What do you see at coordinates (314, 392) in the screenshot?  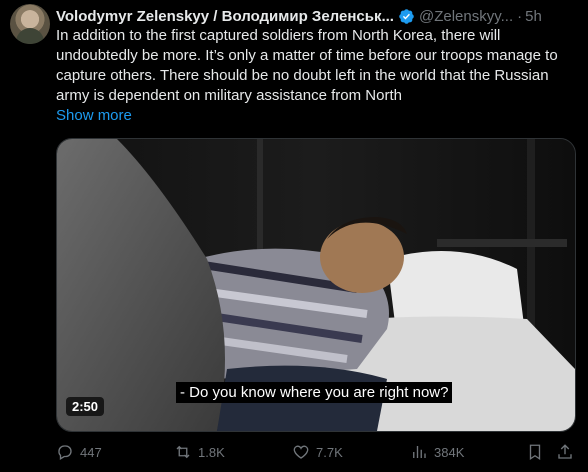 I see `video-subtitle: - Do you know where you are right now?` at bounding box center [314, 392].